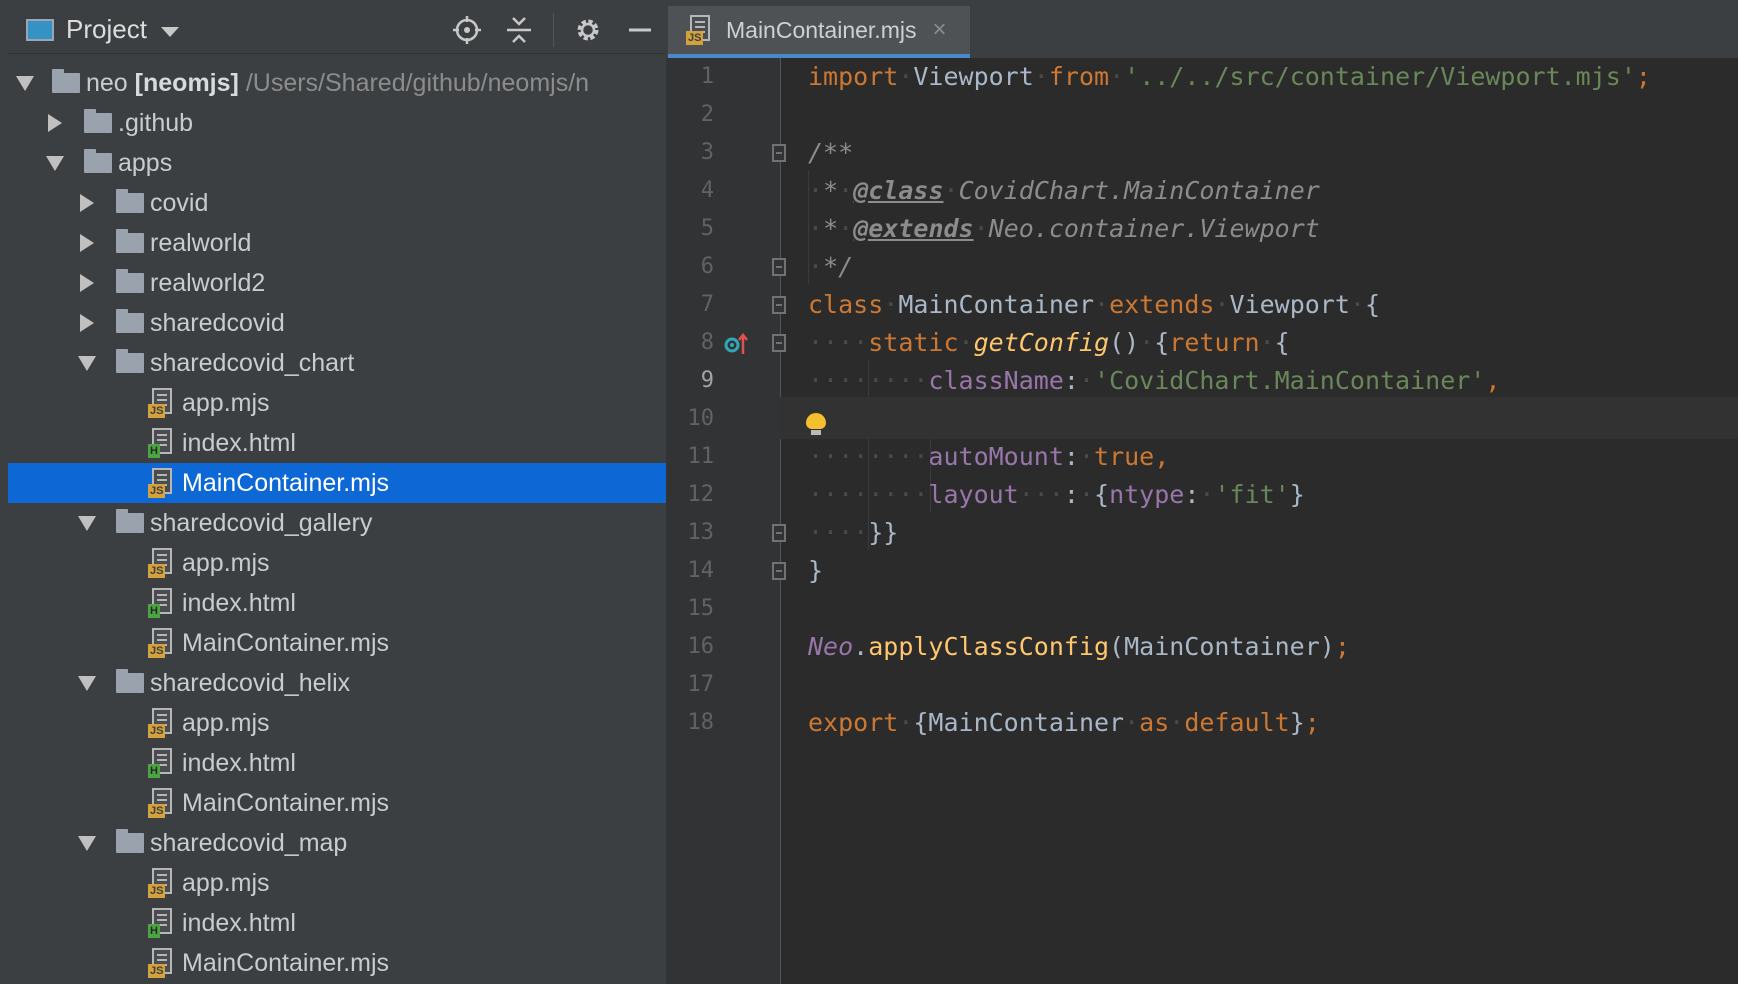 This screenshot has width=1738, height=984. I want to click on project-view-icon, so click(40, 29).